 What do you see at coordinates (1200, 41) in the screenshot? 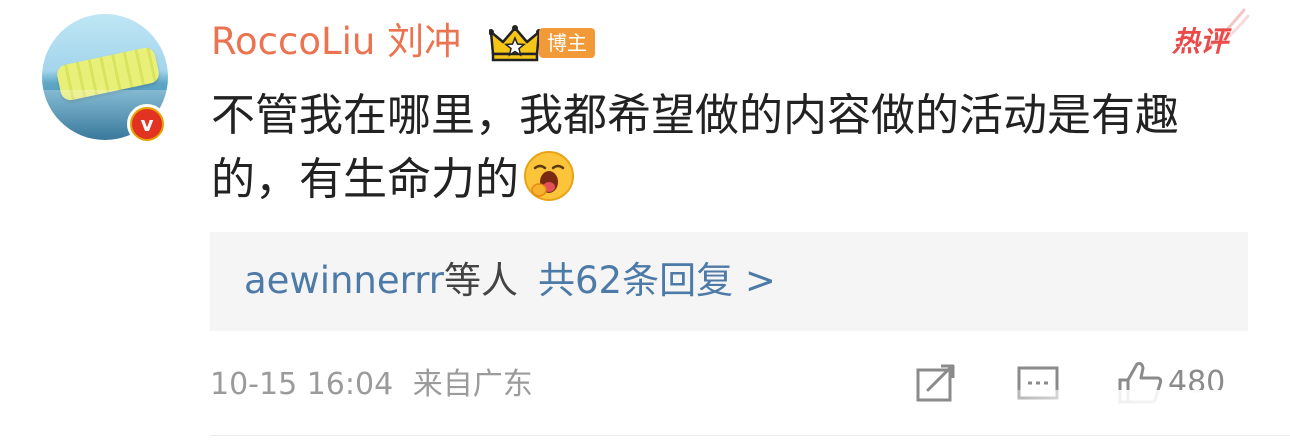
I see `hot-comment-tag: 热评` at bounding box center [1200, 41].